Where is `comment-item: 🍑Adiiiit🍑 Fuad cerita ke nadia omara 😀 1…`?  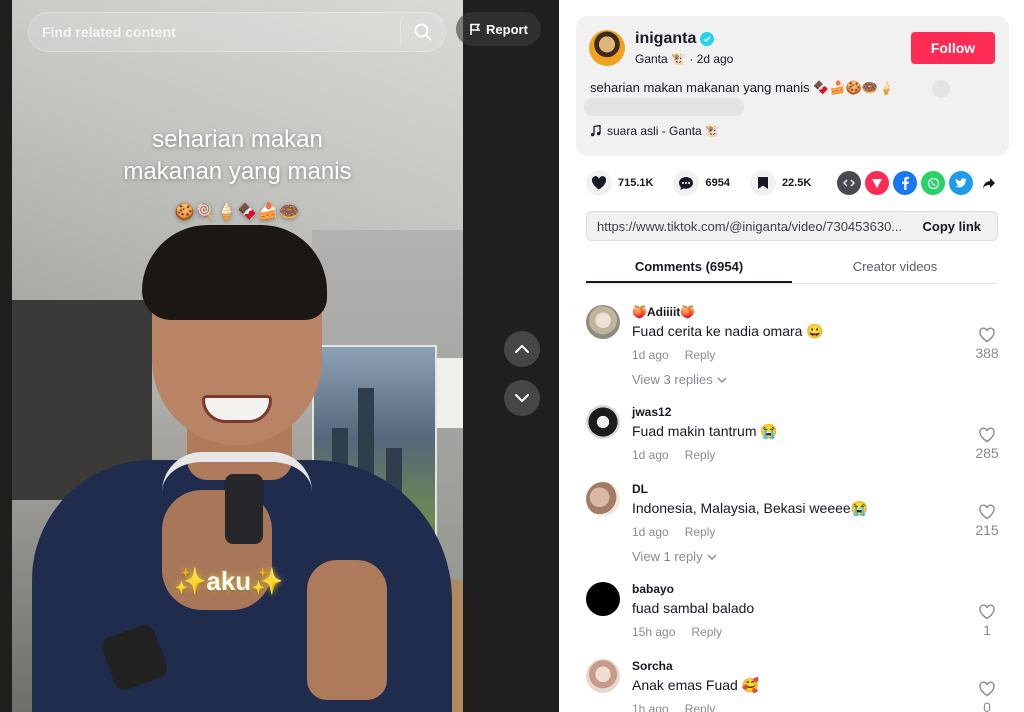 comment-item: 🍑Adiiiit🍑 Fuad cerita ke nadia omara 😀 1… is located at coordinates (801, 350).